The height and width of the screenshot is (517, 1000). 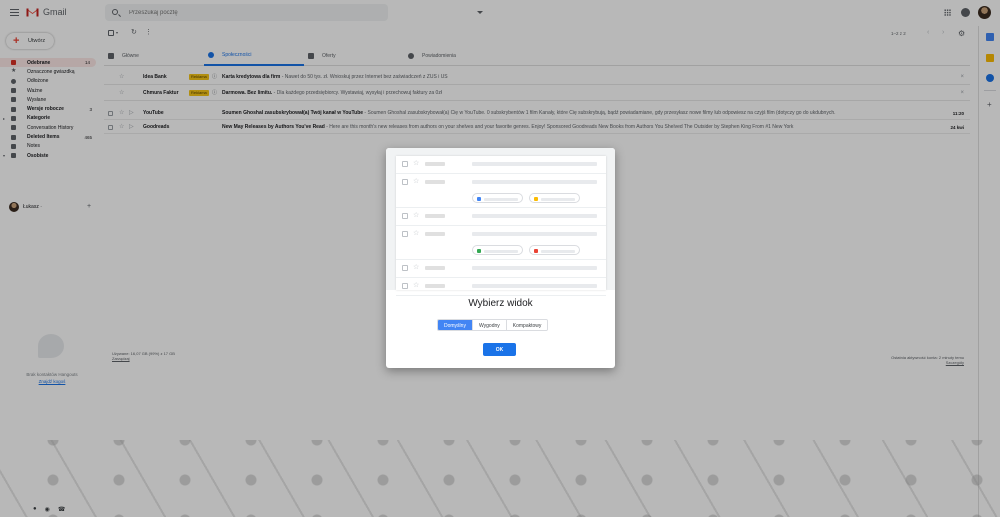 I want to click on doc-icon, so click(x=479, y=198).